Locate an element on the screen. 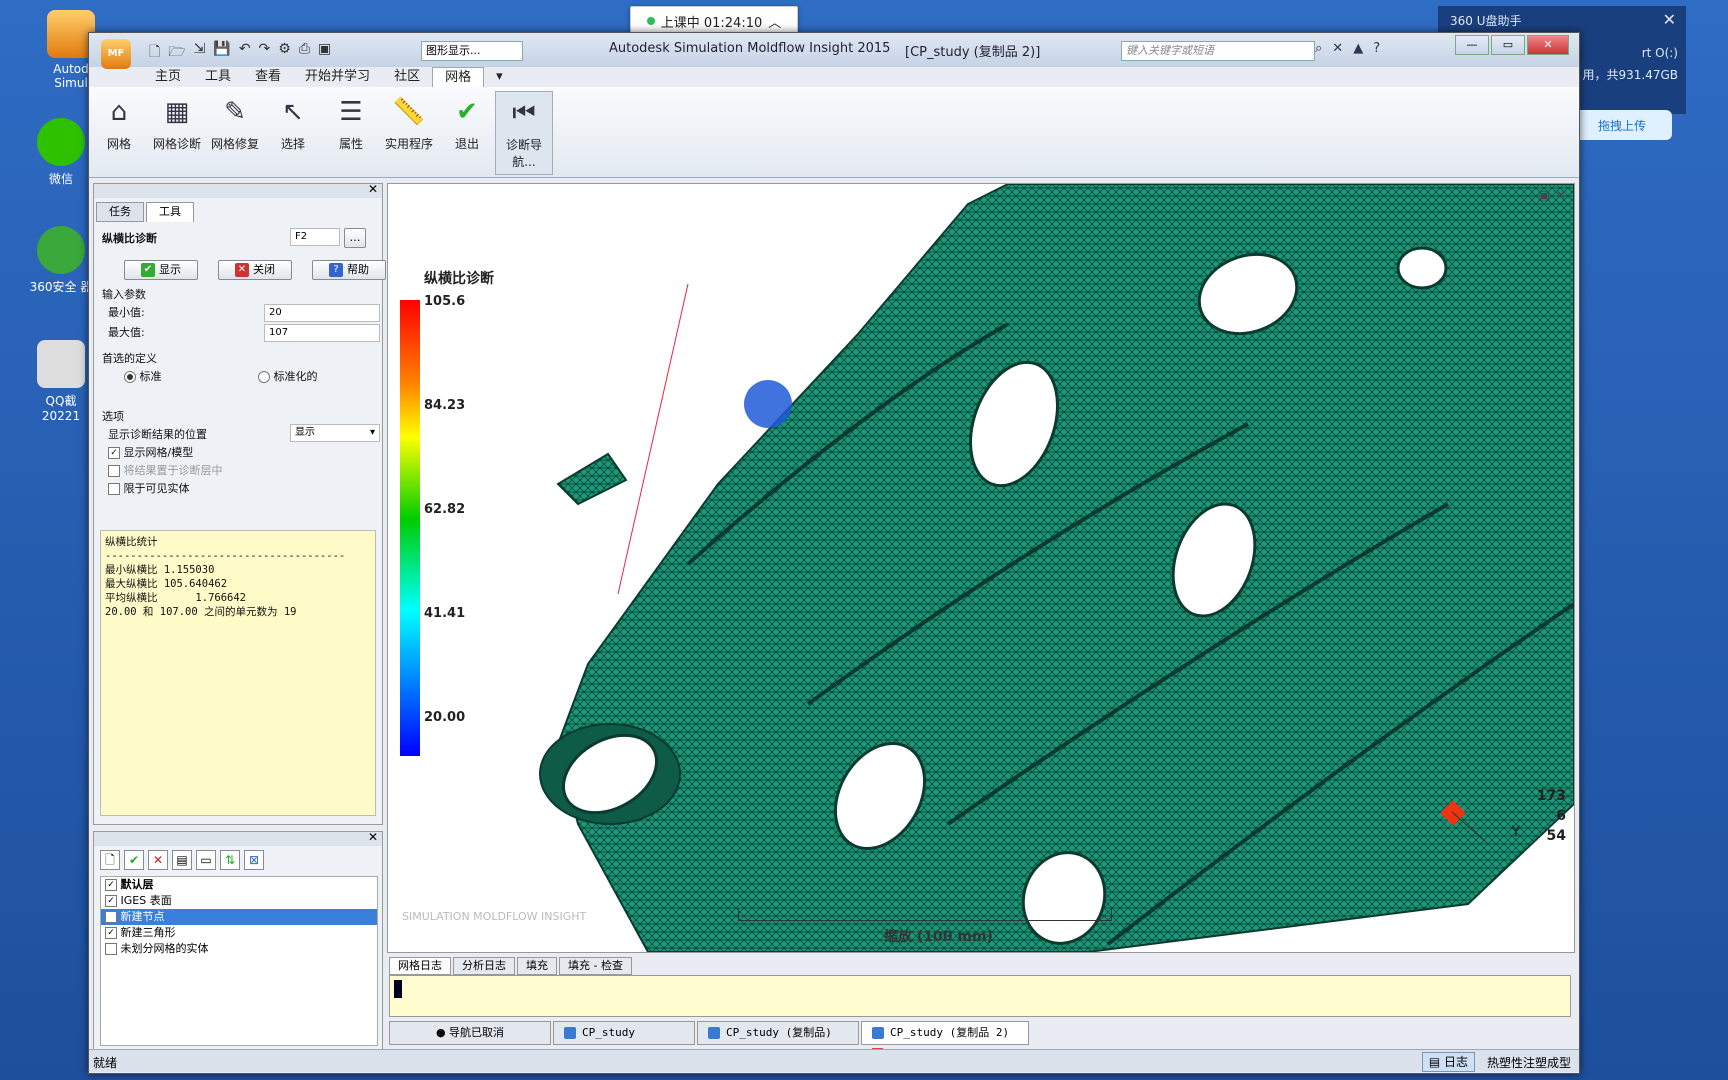 The width and height of the screenshot is (1728, 1080). maximize-button: ▭ is located at coordinates (1508, 45).